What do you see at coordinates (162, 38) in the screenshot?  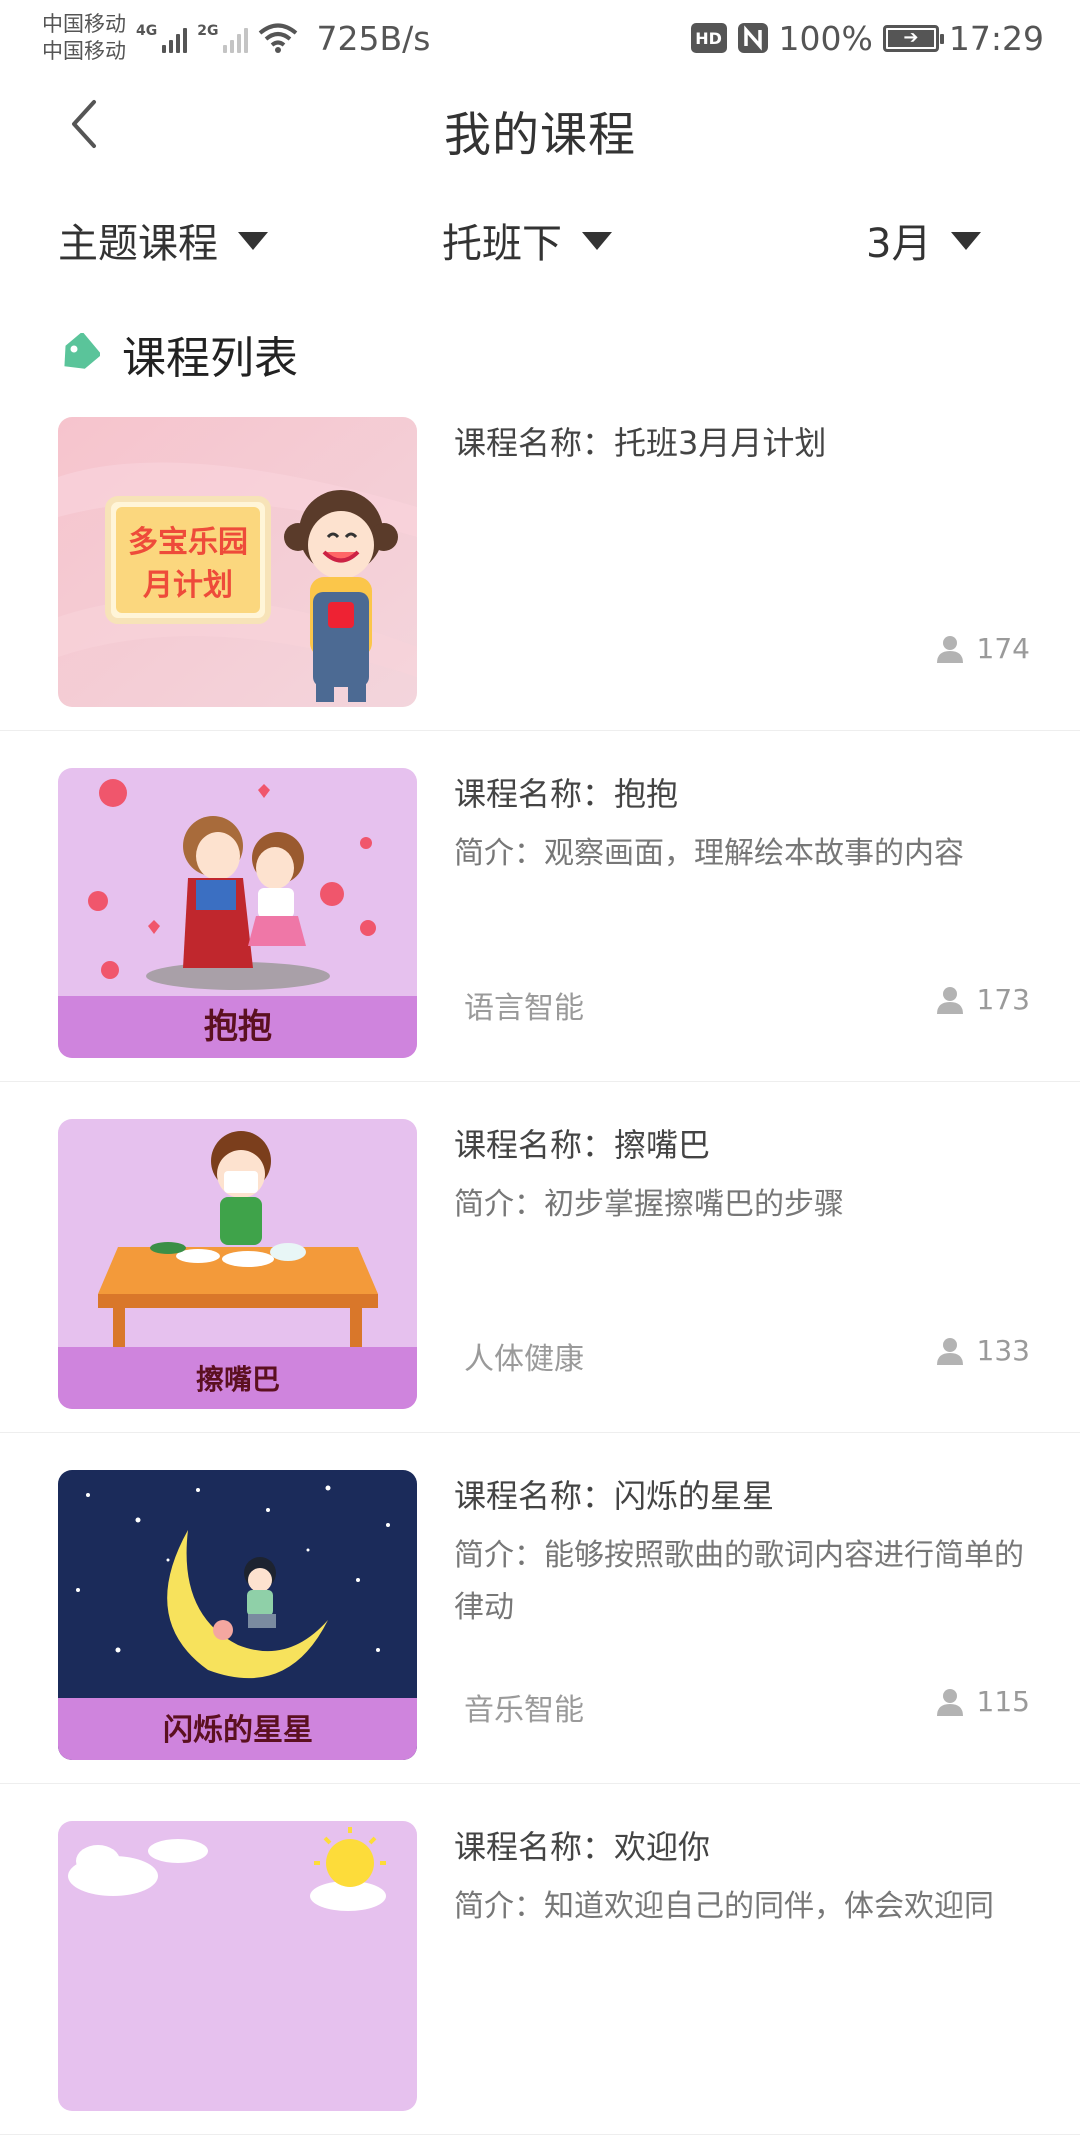 I see `signal-icon: 4G` at bounding box center [162, 38].